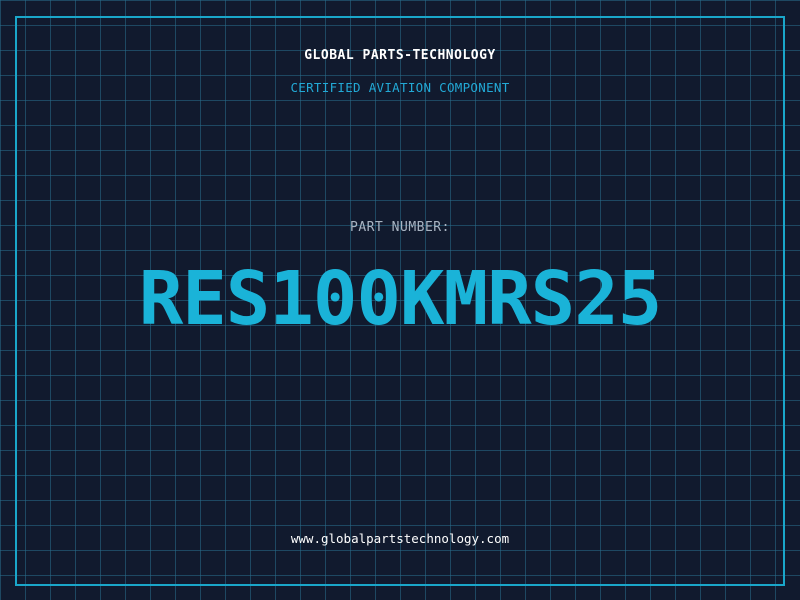 The image size is (800, 600). Describe the element at coordinates (400, 299) in the screenshot. I see `part-number-value: RES100KMRS25` at that location.